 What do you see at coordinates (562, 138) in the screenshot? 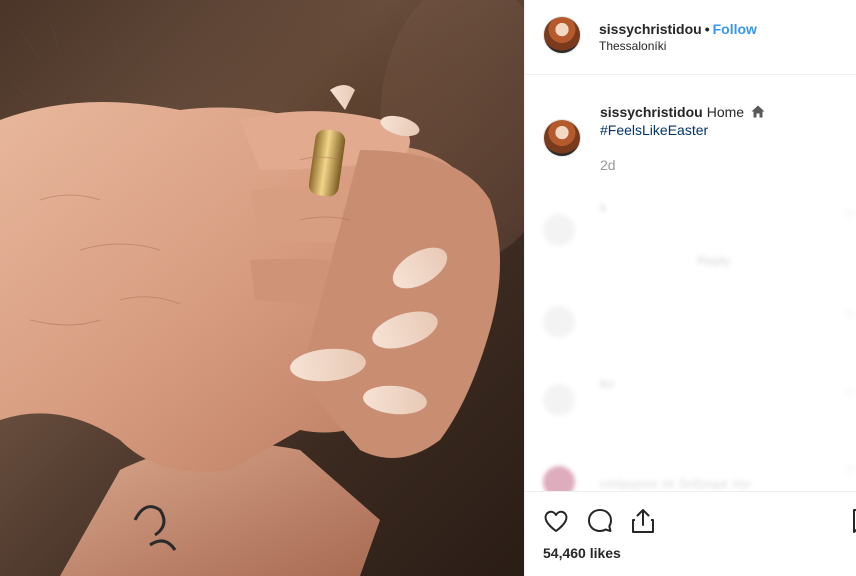
I see `caption-avatar` at bounding box center [562, 138].